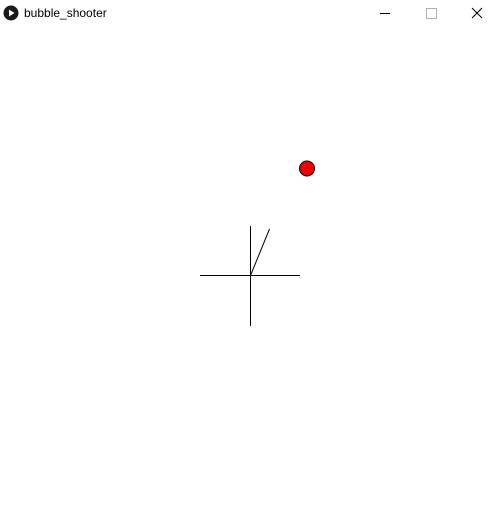 The image size is (500, 522). What do you see at coordinates (307, 168) in the screenshot?
I see `red-bubble` at bounding box center [307, 168].